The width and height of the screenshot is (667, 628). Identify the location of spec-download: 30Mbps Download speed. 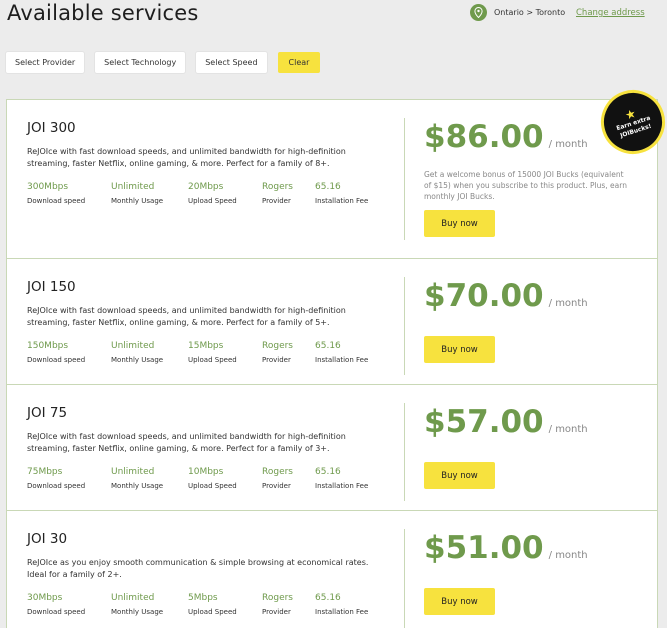
(56, 604).